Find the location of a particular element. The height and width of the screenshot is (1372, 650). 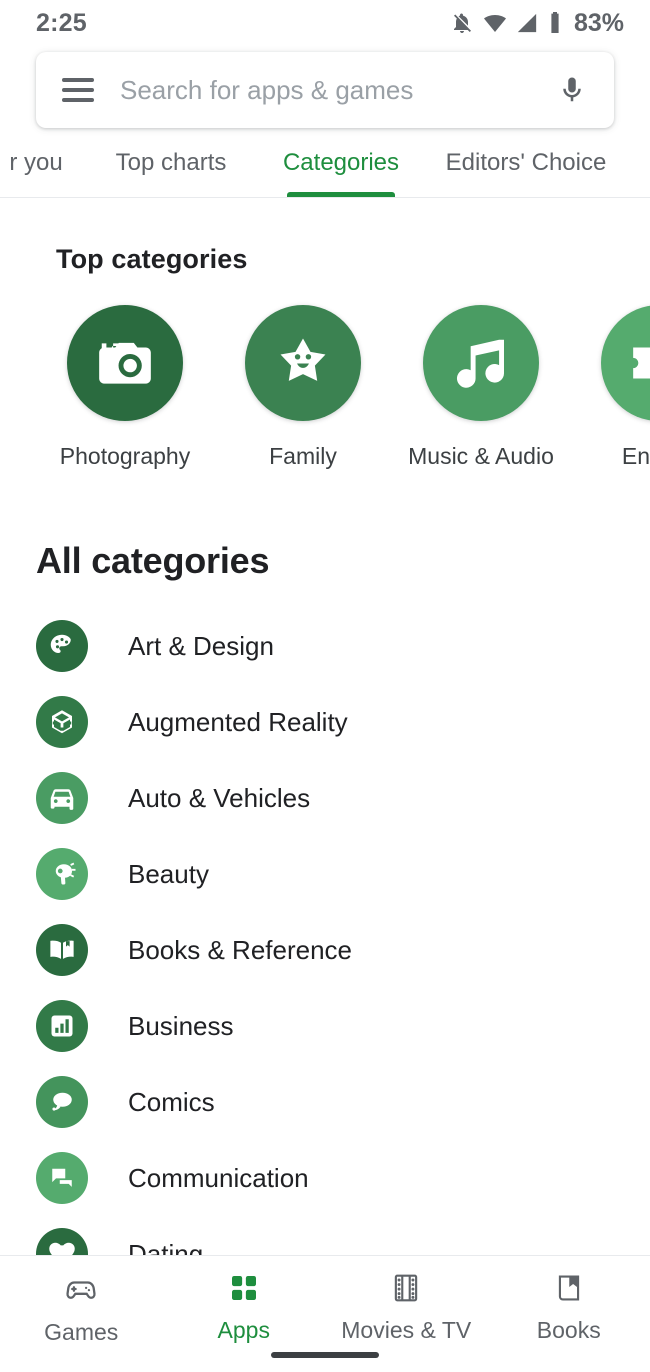

hamburger-menu-icon is located at coordinates (78, 90).